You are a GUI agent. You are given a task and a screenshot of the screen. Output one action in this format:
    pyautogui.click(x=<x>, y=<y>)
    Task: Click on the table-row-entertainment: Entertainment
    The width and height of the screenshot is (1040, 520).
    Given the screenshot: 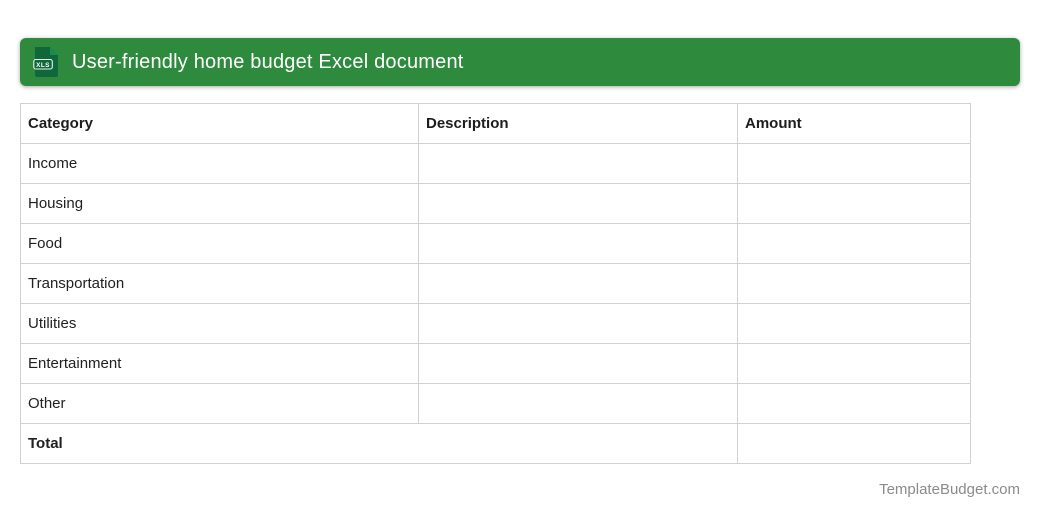 What is the action you would take?
    pyautogui.click(x=495, y=363)
    